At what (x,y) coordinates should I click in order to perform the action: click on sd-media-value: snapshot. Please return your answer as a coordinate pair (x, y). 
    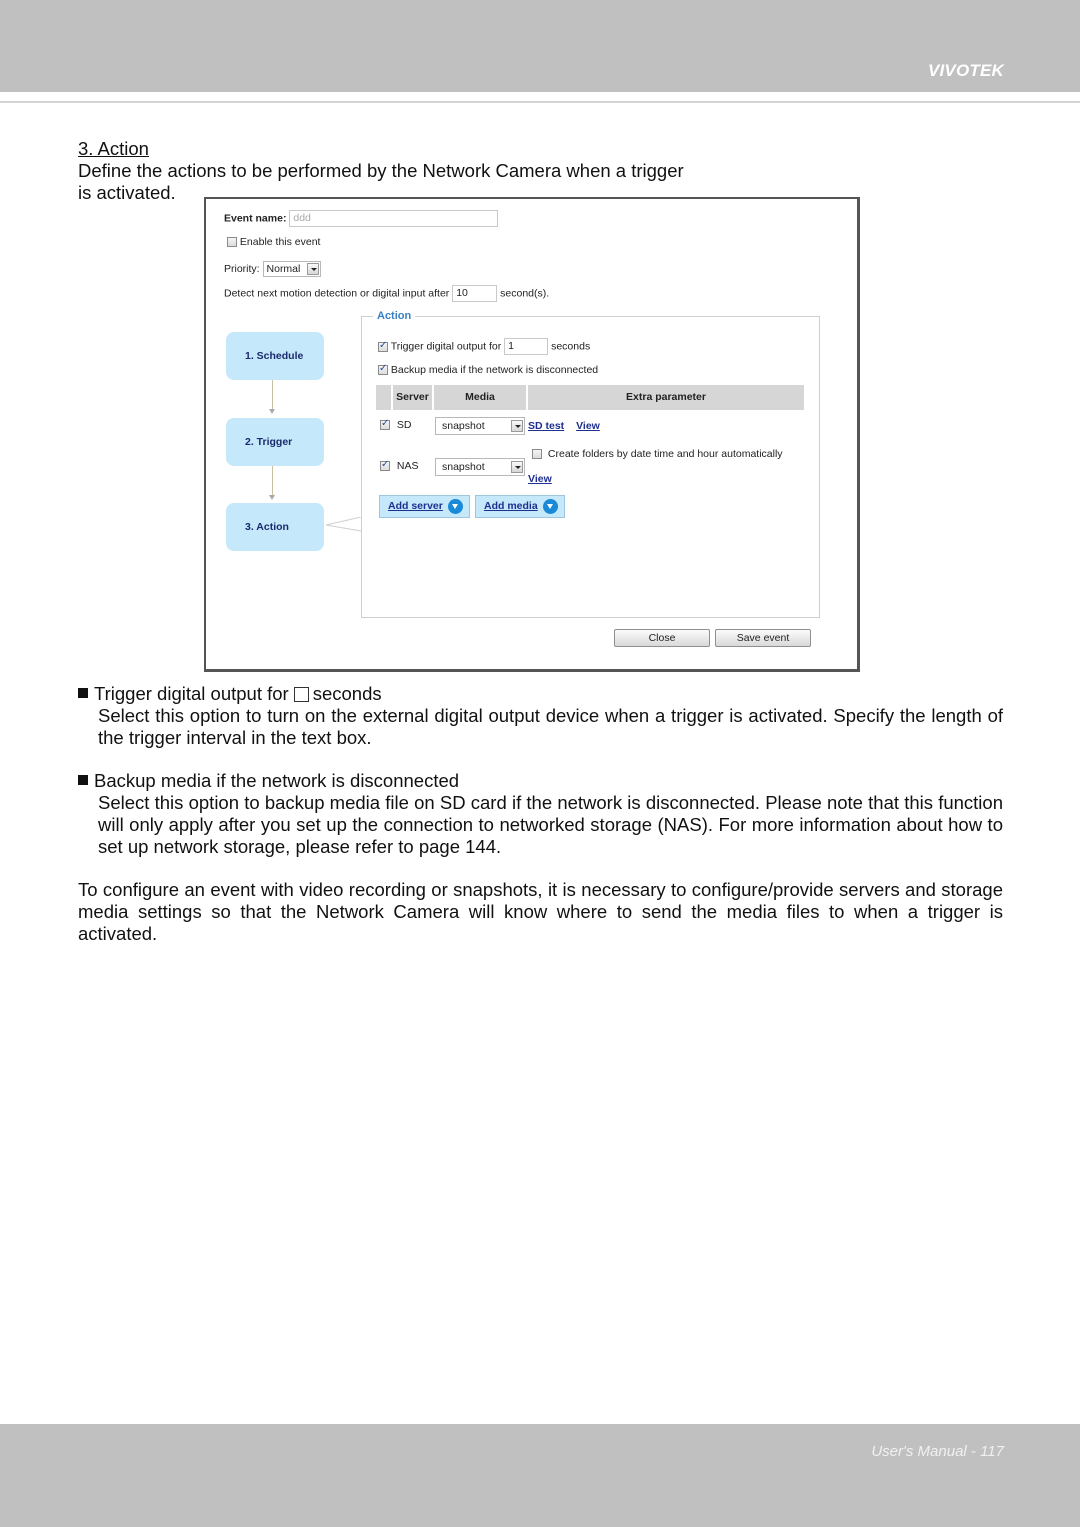
    Looking at the image, I should click on (463, 426).